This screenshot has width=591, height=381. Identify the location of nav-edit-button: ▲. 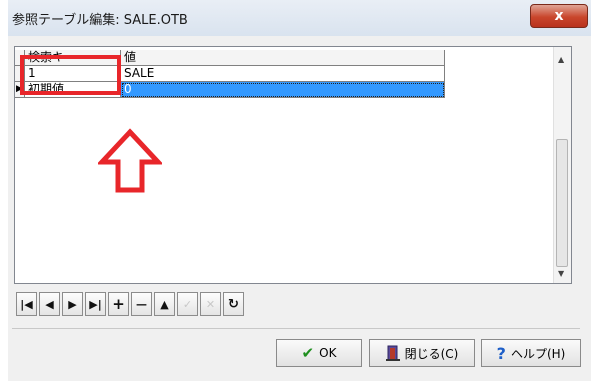
(164, 304).